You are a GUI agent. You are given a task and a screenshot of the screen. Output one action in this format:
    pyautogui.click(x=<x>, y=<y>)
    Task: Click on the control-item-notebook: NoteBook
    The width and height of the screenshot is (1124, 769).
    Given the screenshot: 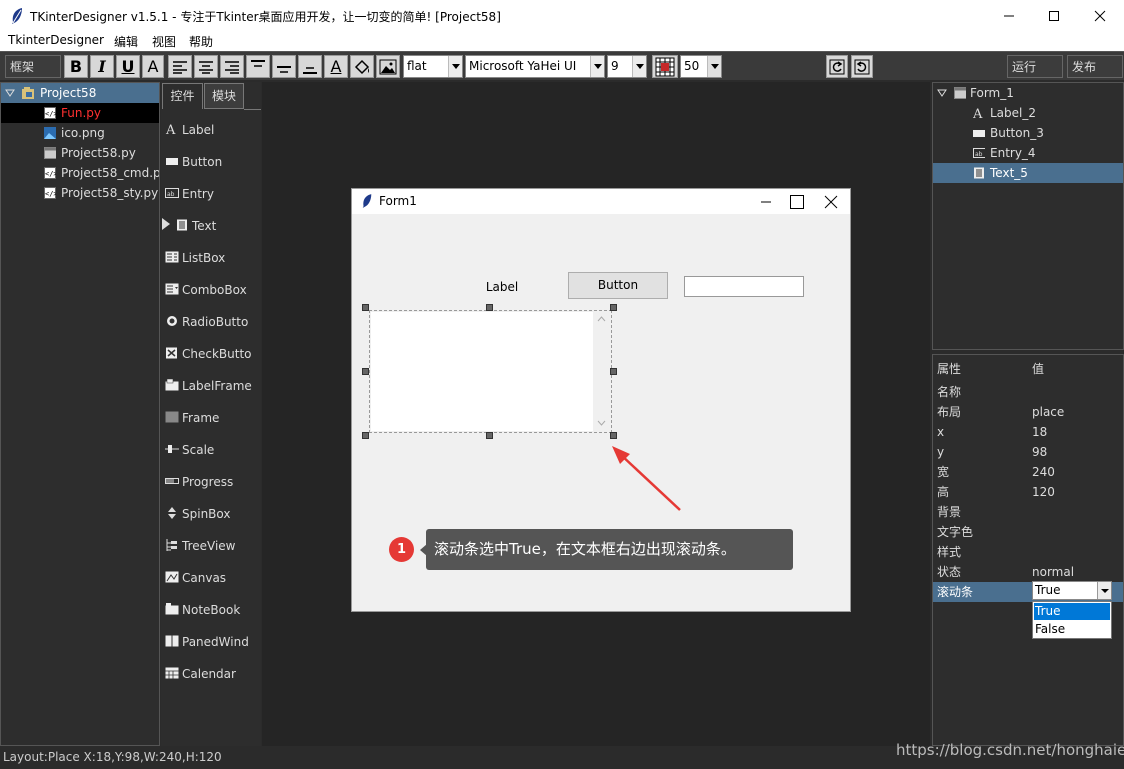 What is the action you would take?
    pyautogui.click(x=213, y=610)
    